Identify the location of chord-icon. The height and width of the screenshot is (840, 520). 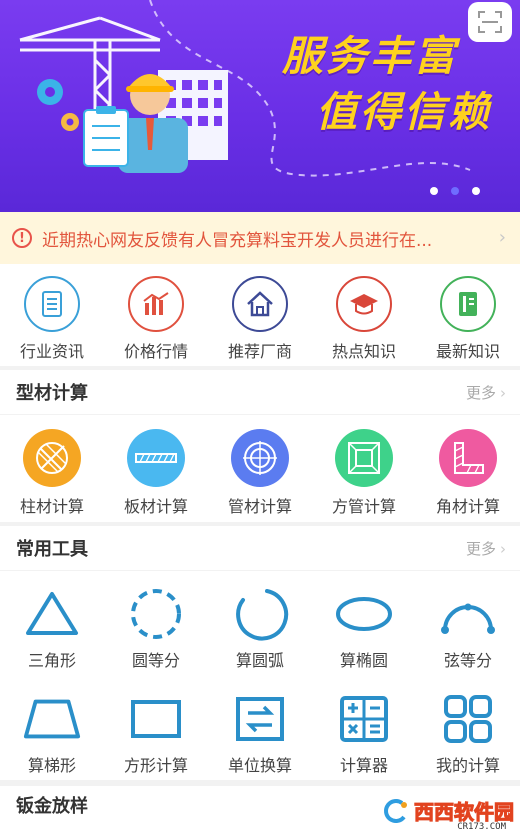
(468, 614).